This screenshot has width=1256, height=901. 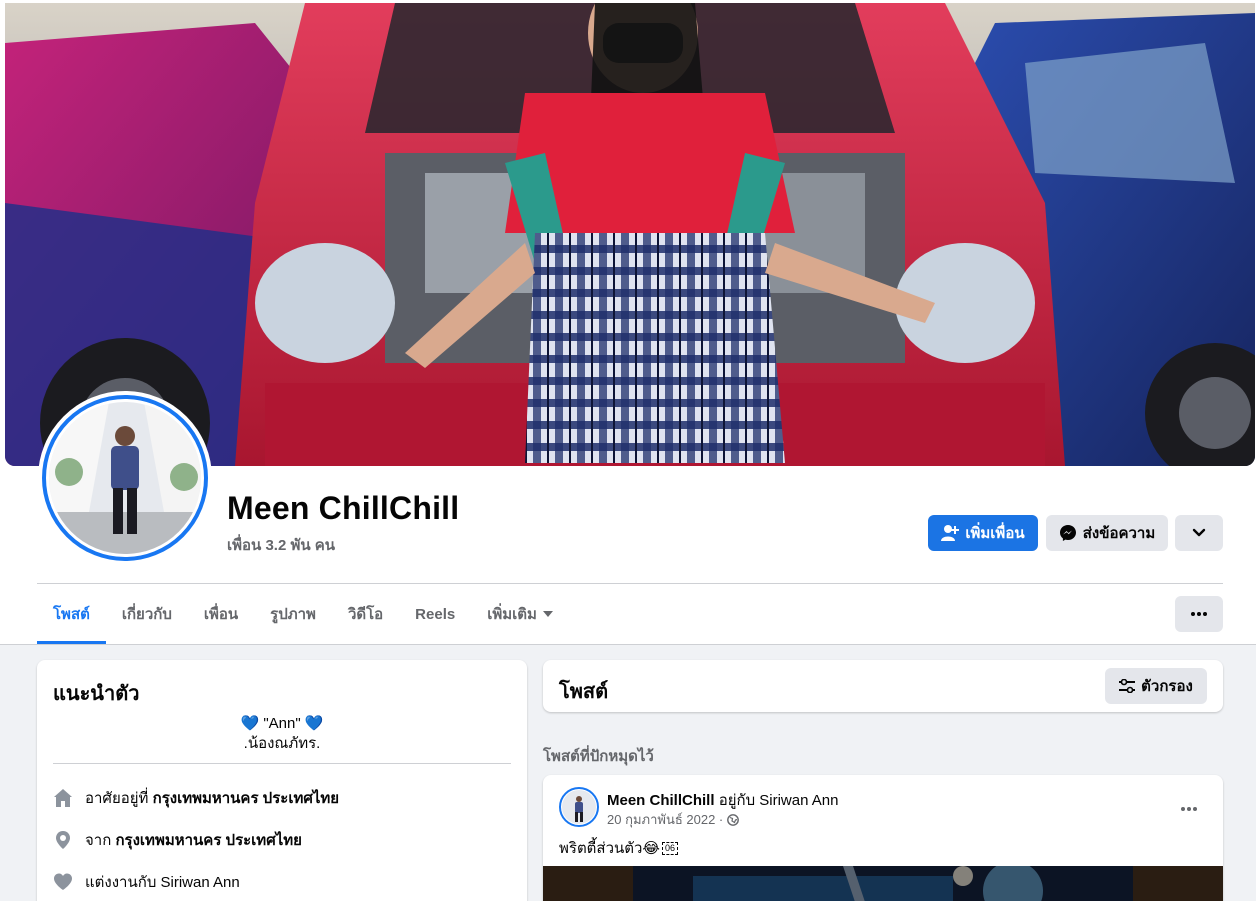 I want to click on lives-in-row: อาศัยอยู่ที่ กรุงเทพมหานคร ประเทศไทย, so click(x=196, y=798).